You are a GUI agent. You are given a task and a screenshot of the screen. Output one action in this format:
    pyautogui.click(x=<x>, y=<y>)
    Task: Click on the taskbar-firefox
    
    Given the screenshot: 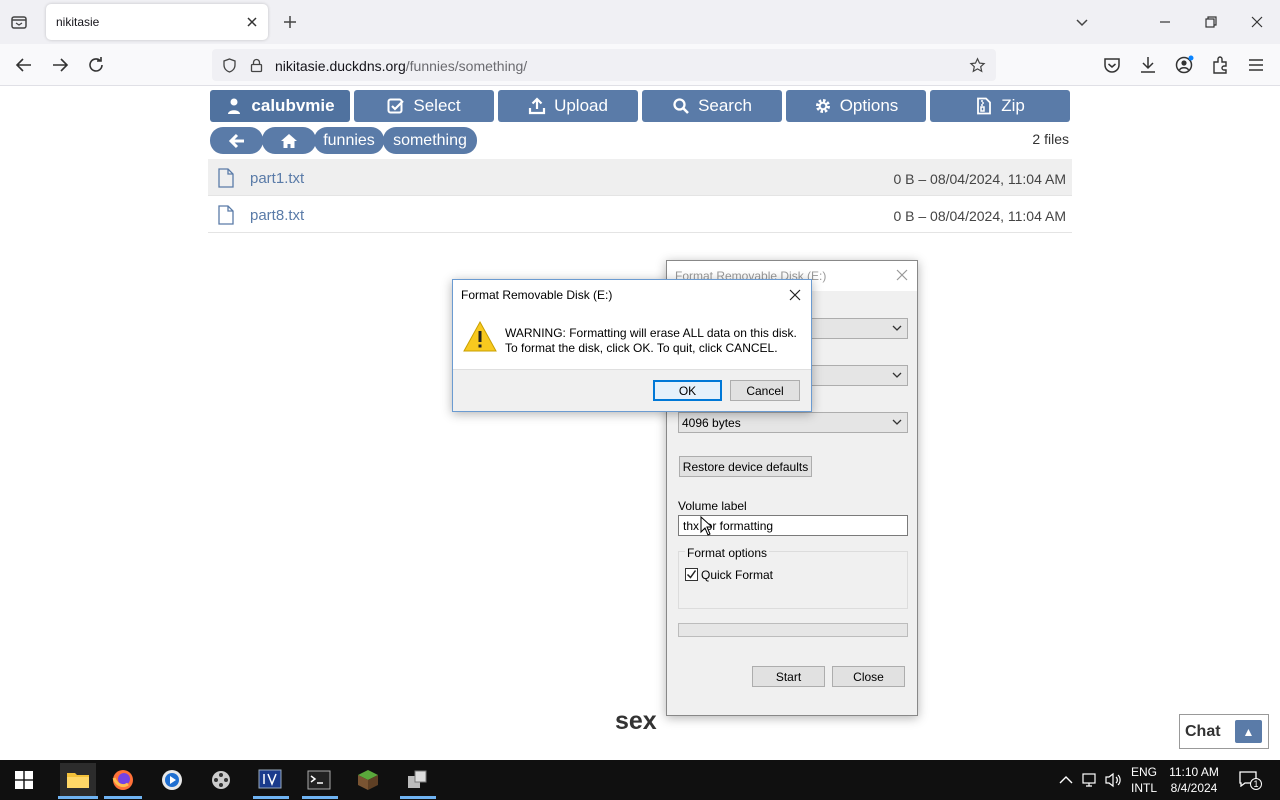 What is the action you would take?
    pyautogui.click(x=123, y=780)
    